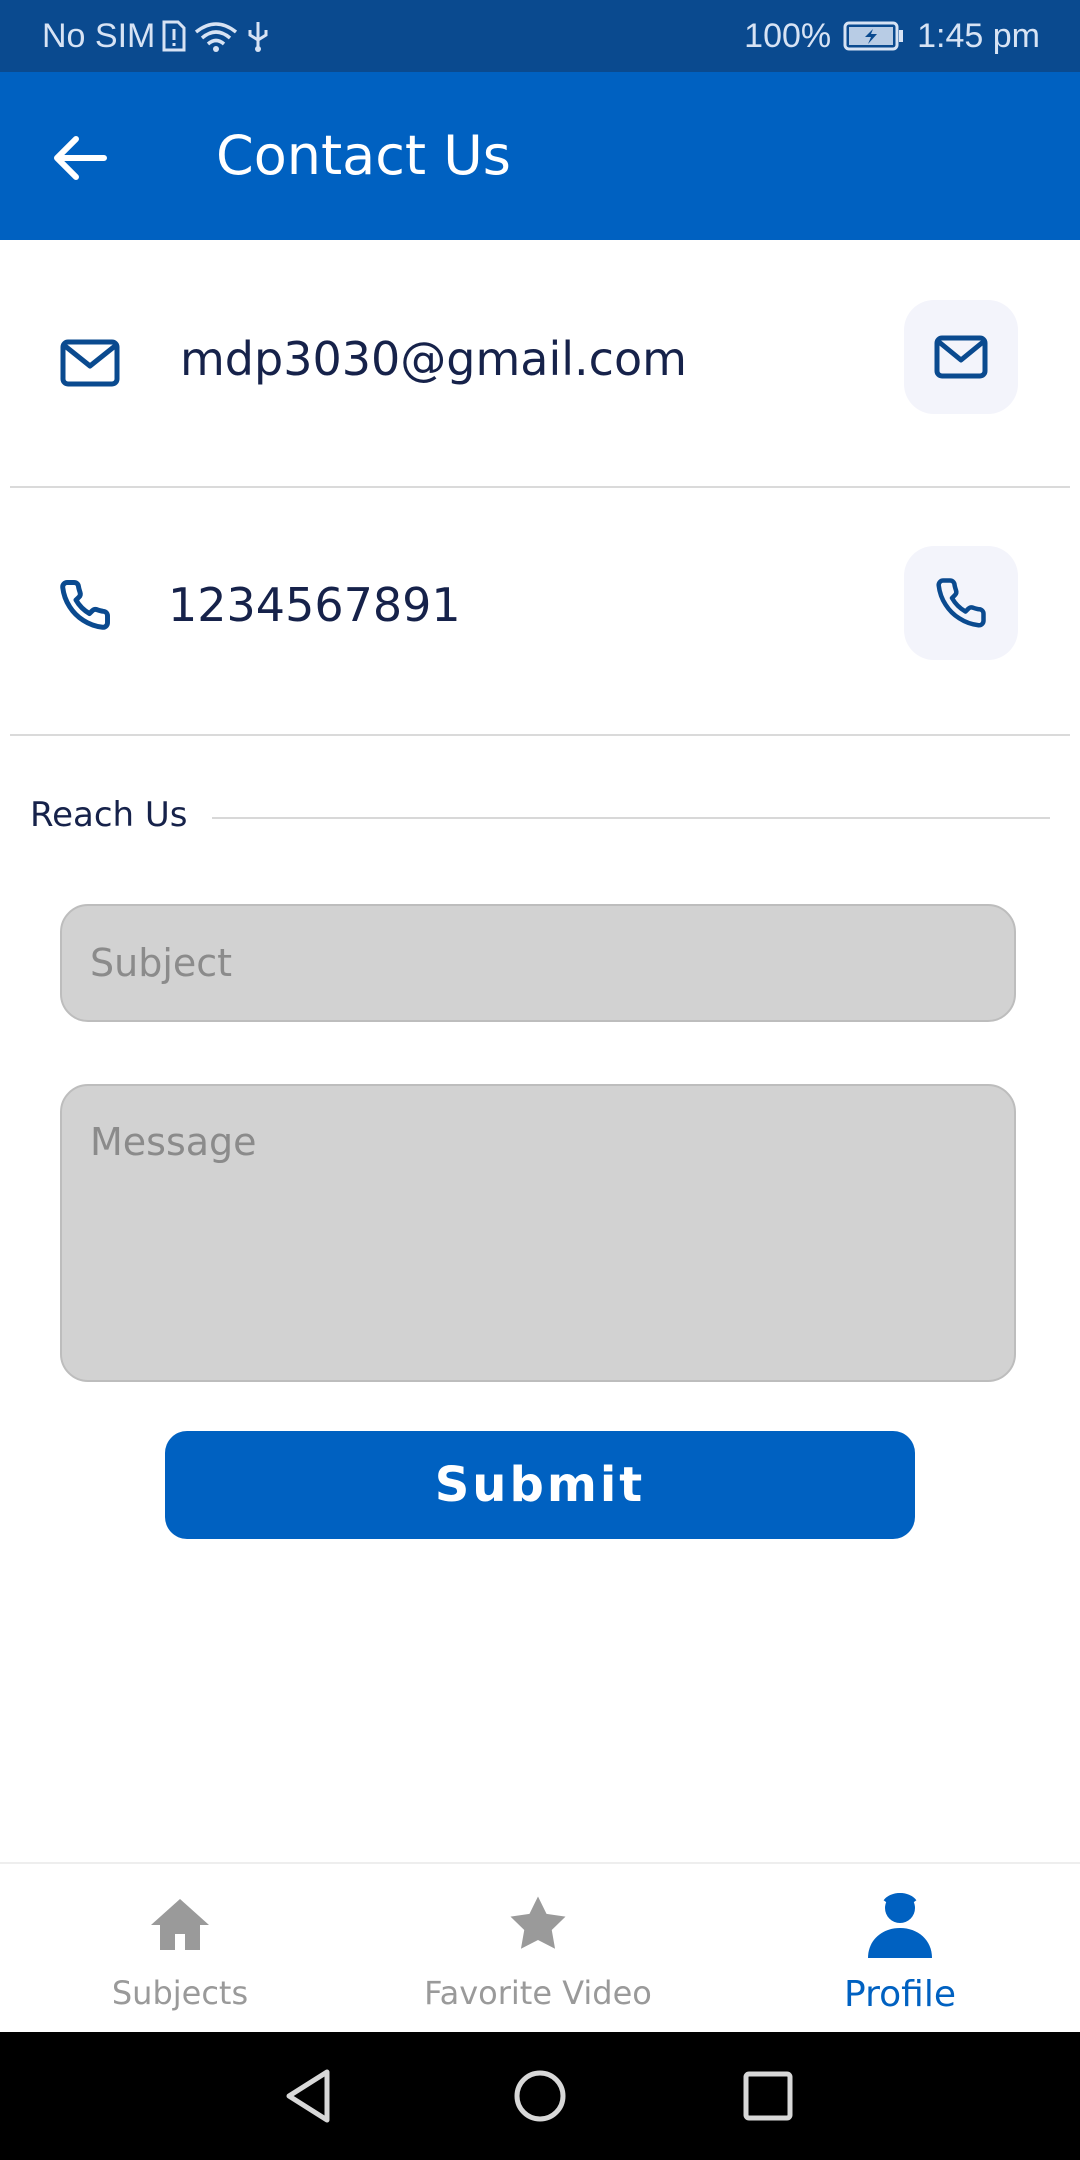 The image size is (1080, 2160). I want to click on triangle-back-icon, so click(308, 2096).